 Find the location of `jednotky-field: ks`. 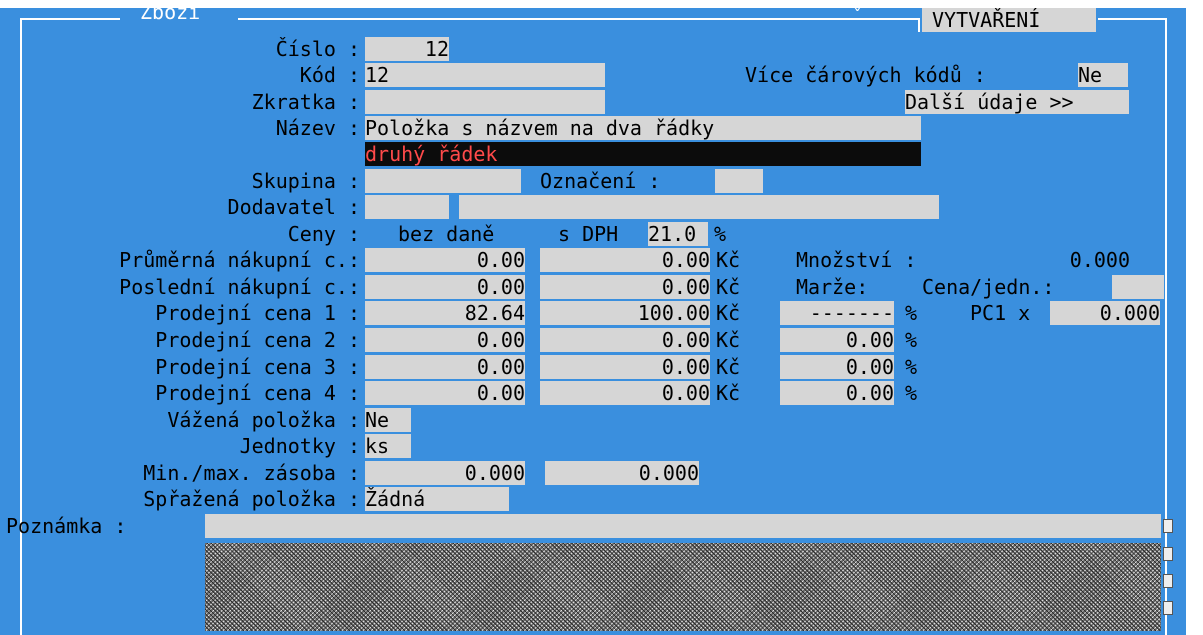

jednotky-field: ks is located at coordinates (388, 446).